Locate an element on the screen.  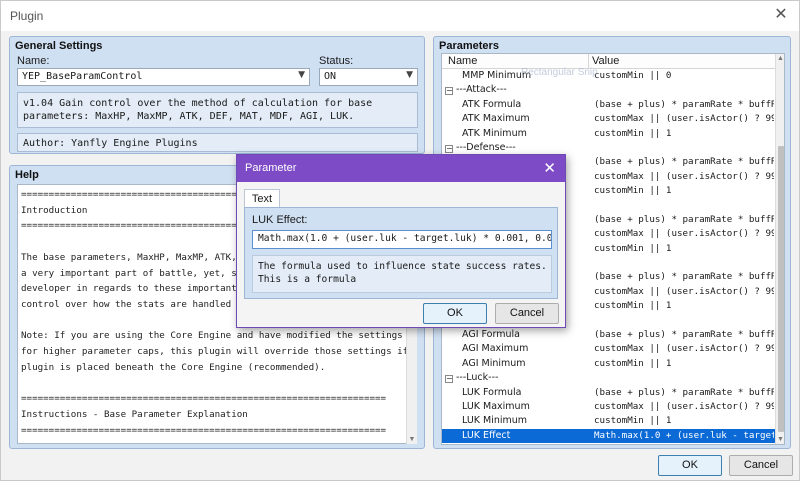
scroll-up-icon: ▲ is located at coordinates (780, 58).